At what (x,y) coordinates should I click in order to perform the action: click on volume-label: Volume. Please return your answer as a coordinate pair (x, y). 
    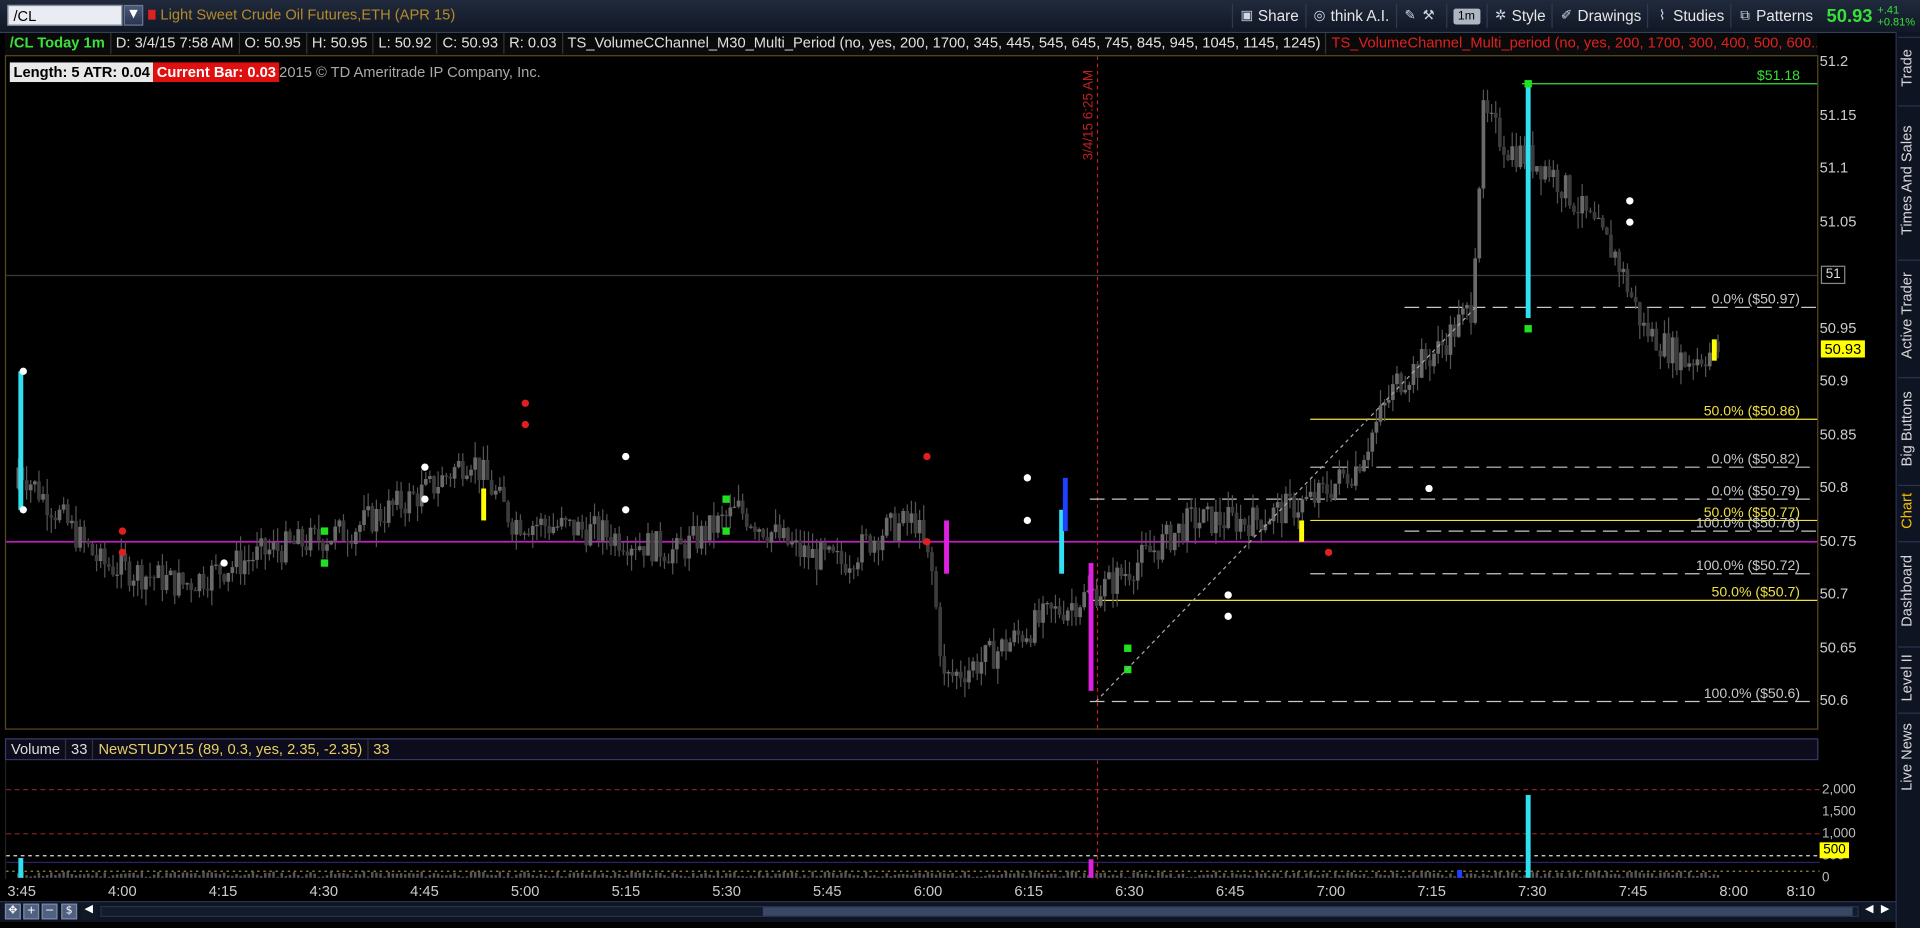
    Looking at the image, I should click on (36, 749).